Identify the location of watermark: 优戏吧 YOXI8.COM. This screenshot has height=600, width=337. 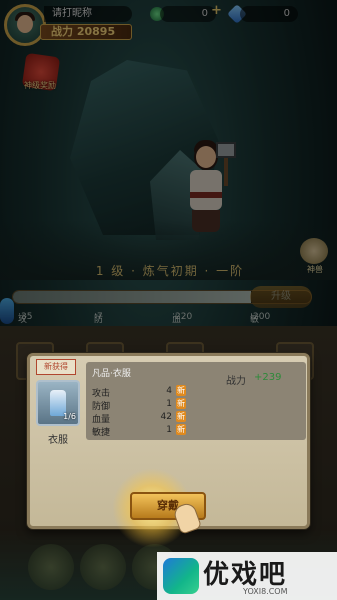
(247, 576).